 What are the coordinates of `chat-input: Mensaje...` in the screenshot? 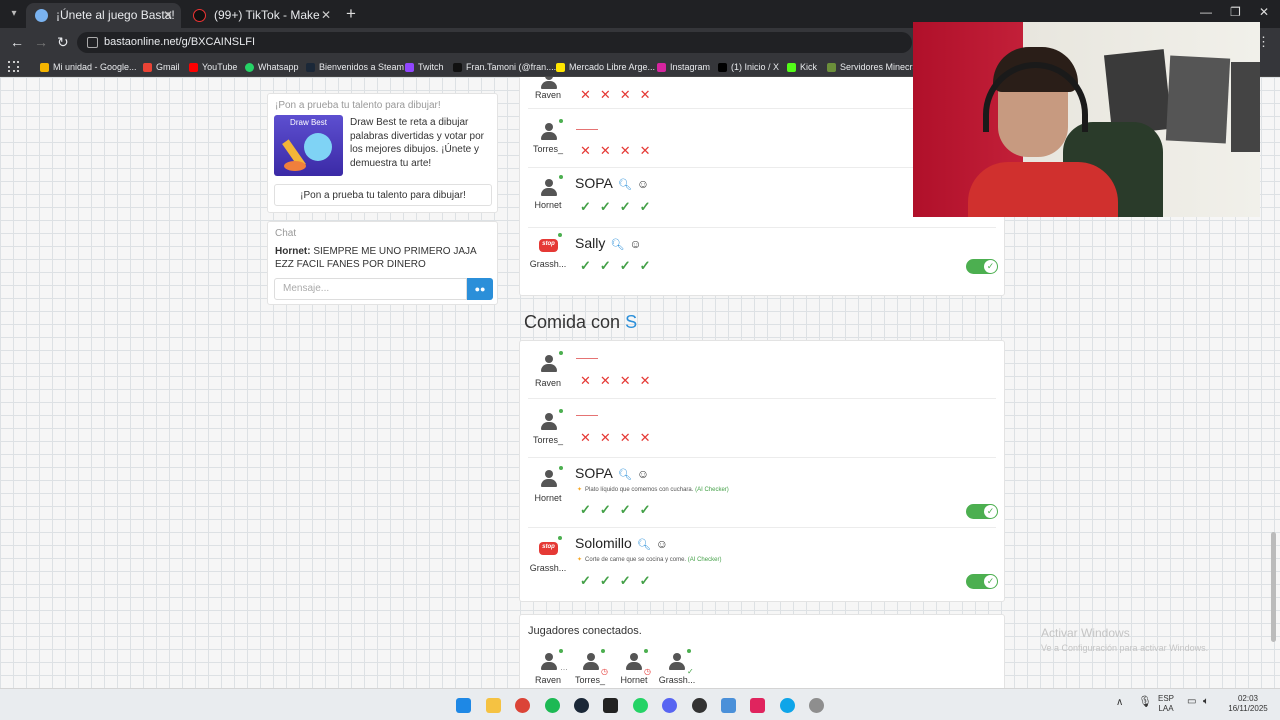 It's located at (370, 289).